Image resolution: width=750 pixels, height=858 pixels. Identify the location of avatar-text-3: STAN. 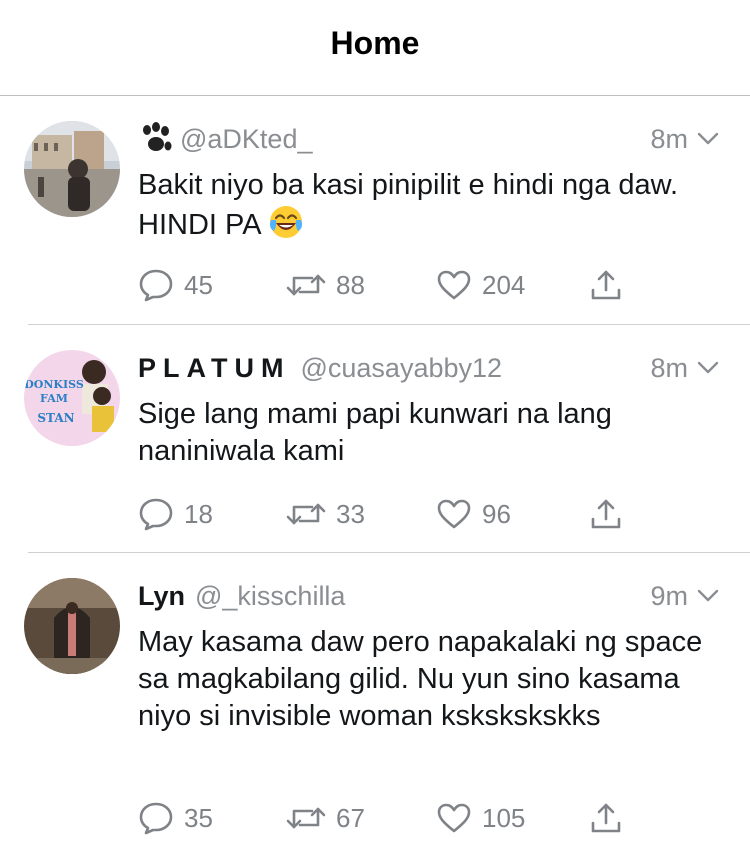
(55, 418).